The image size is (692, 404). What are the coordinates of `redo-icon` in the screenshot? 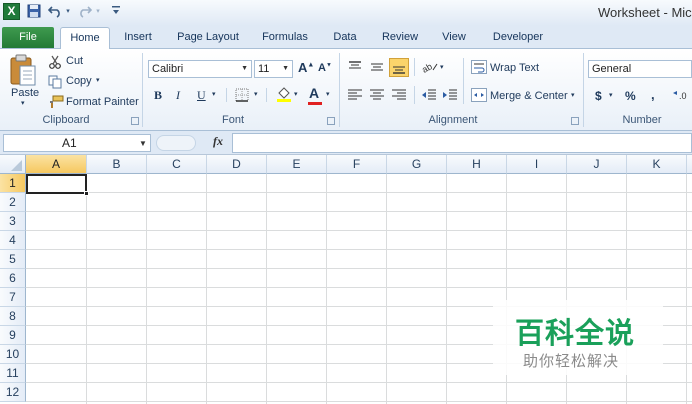 It's located at (85, 12).